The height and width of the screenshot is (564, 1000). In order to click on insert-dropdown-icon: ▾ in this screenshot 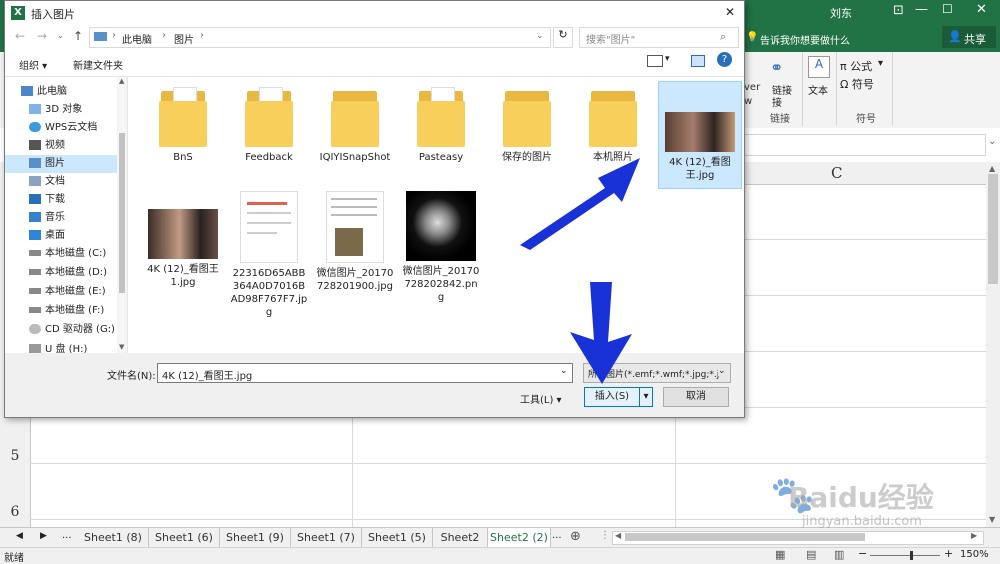, I will do `click(646, 397)`.